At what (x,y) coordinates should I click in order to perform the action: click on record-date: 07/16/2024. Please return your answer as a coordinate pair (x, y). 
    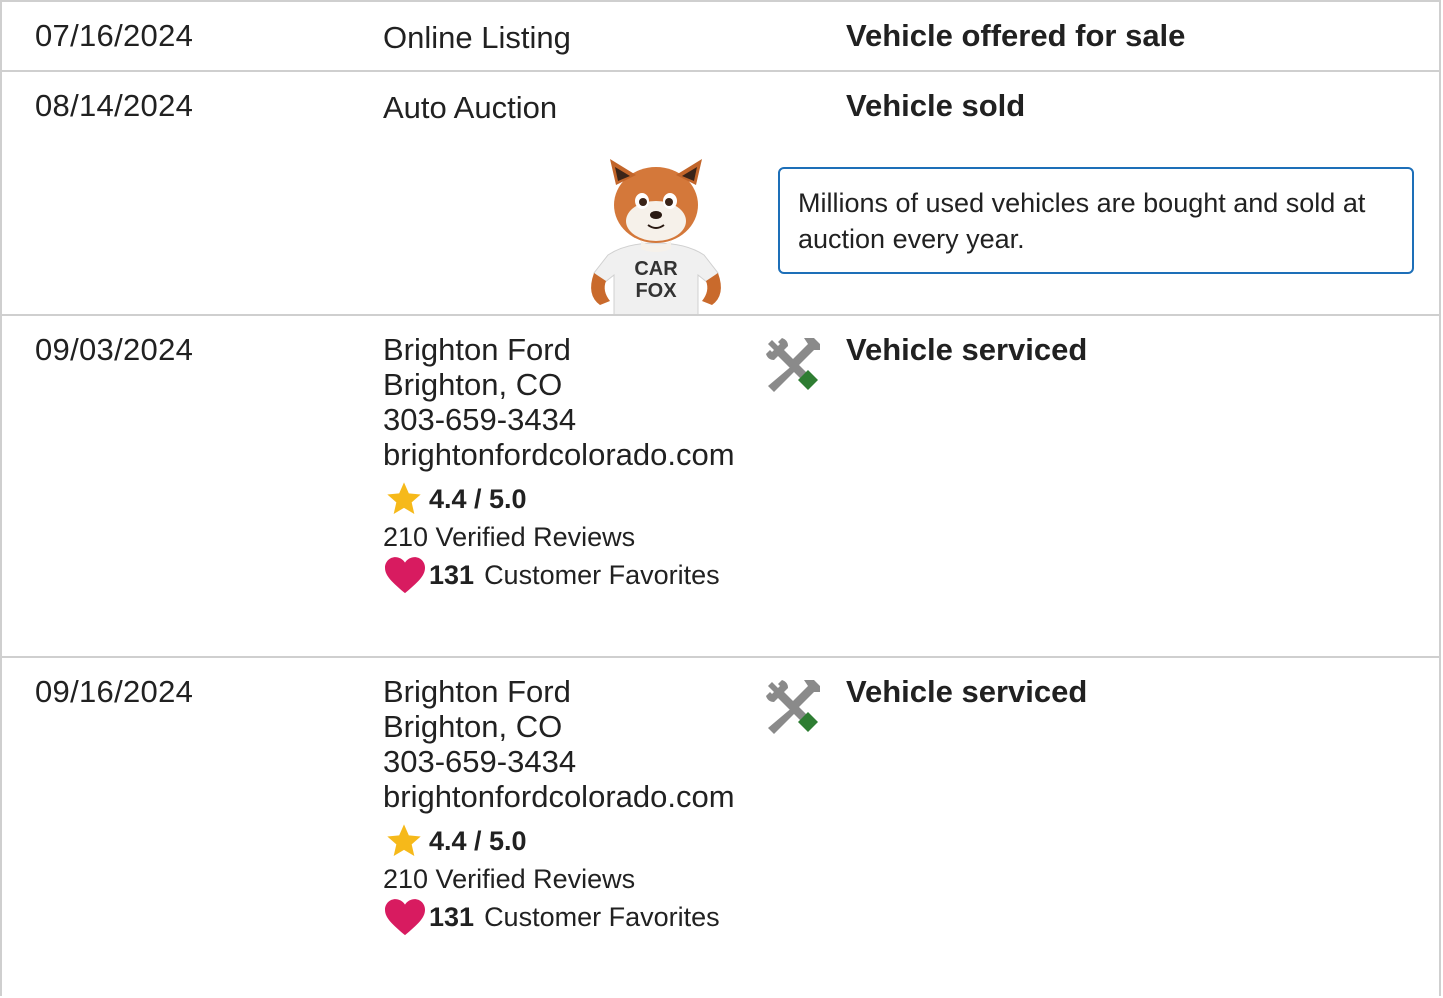
    Looking at the image, I should click on (114, 35).